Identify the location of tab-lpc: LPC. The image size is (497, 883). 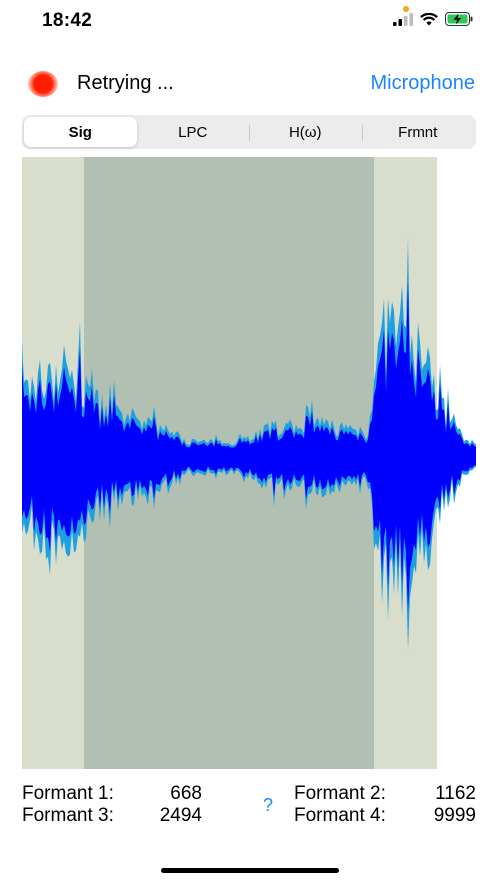
(193, 132).